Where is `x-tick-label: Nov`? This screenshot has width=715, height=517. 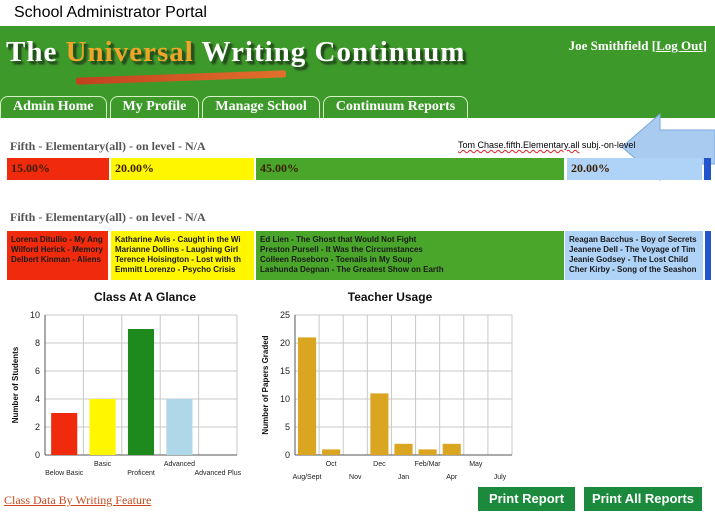
x-tick-label: Nov is located at coordinates (355, 477).